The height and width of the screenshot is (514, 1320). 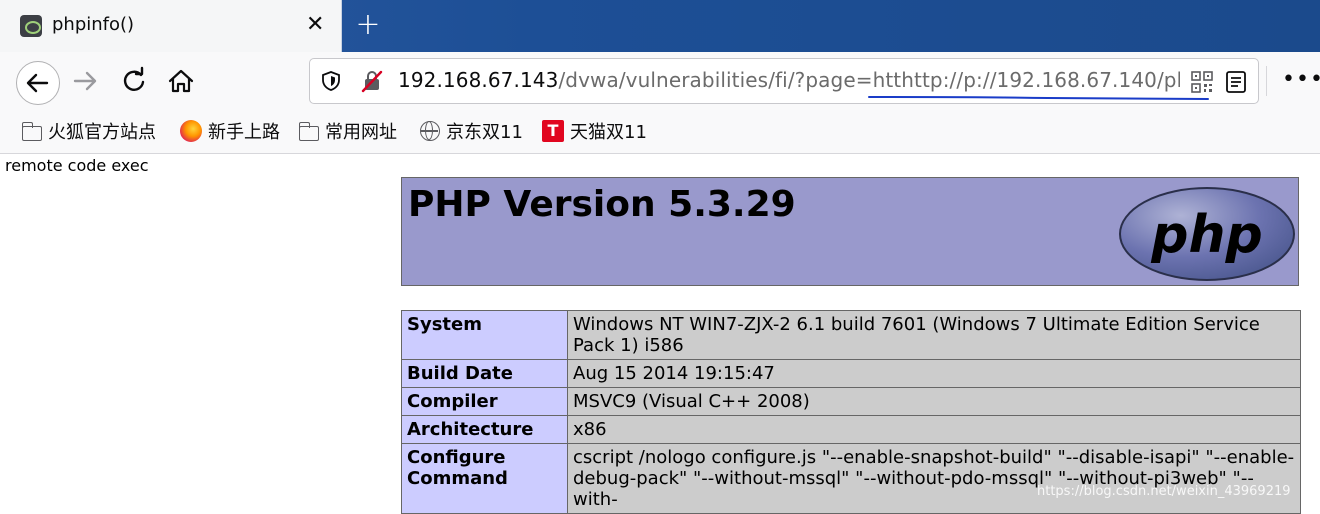 I want to click on tab-phpinfo: phpinfo() ✕, so click(x=171, y=26).